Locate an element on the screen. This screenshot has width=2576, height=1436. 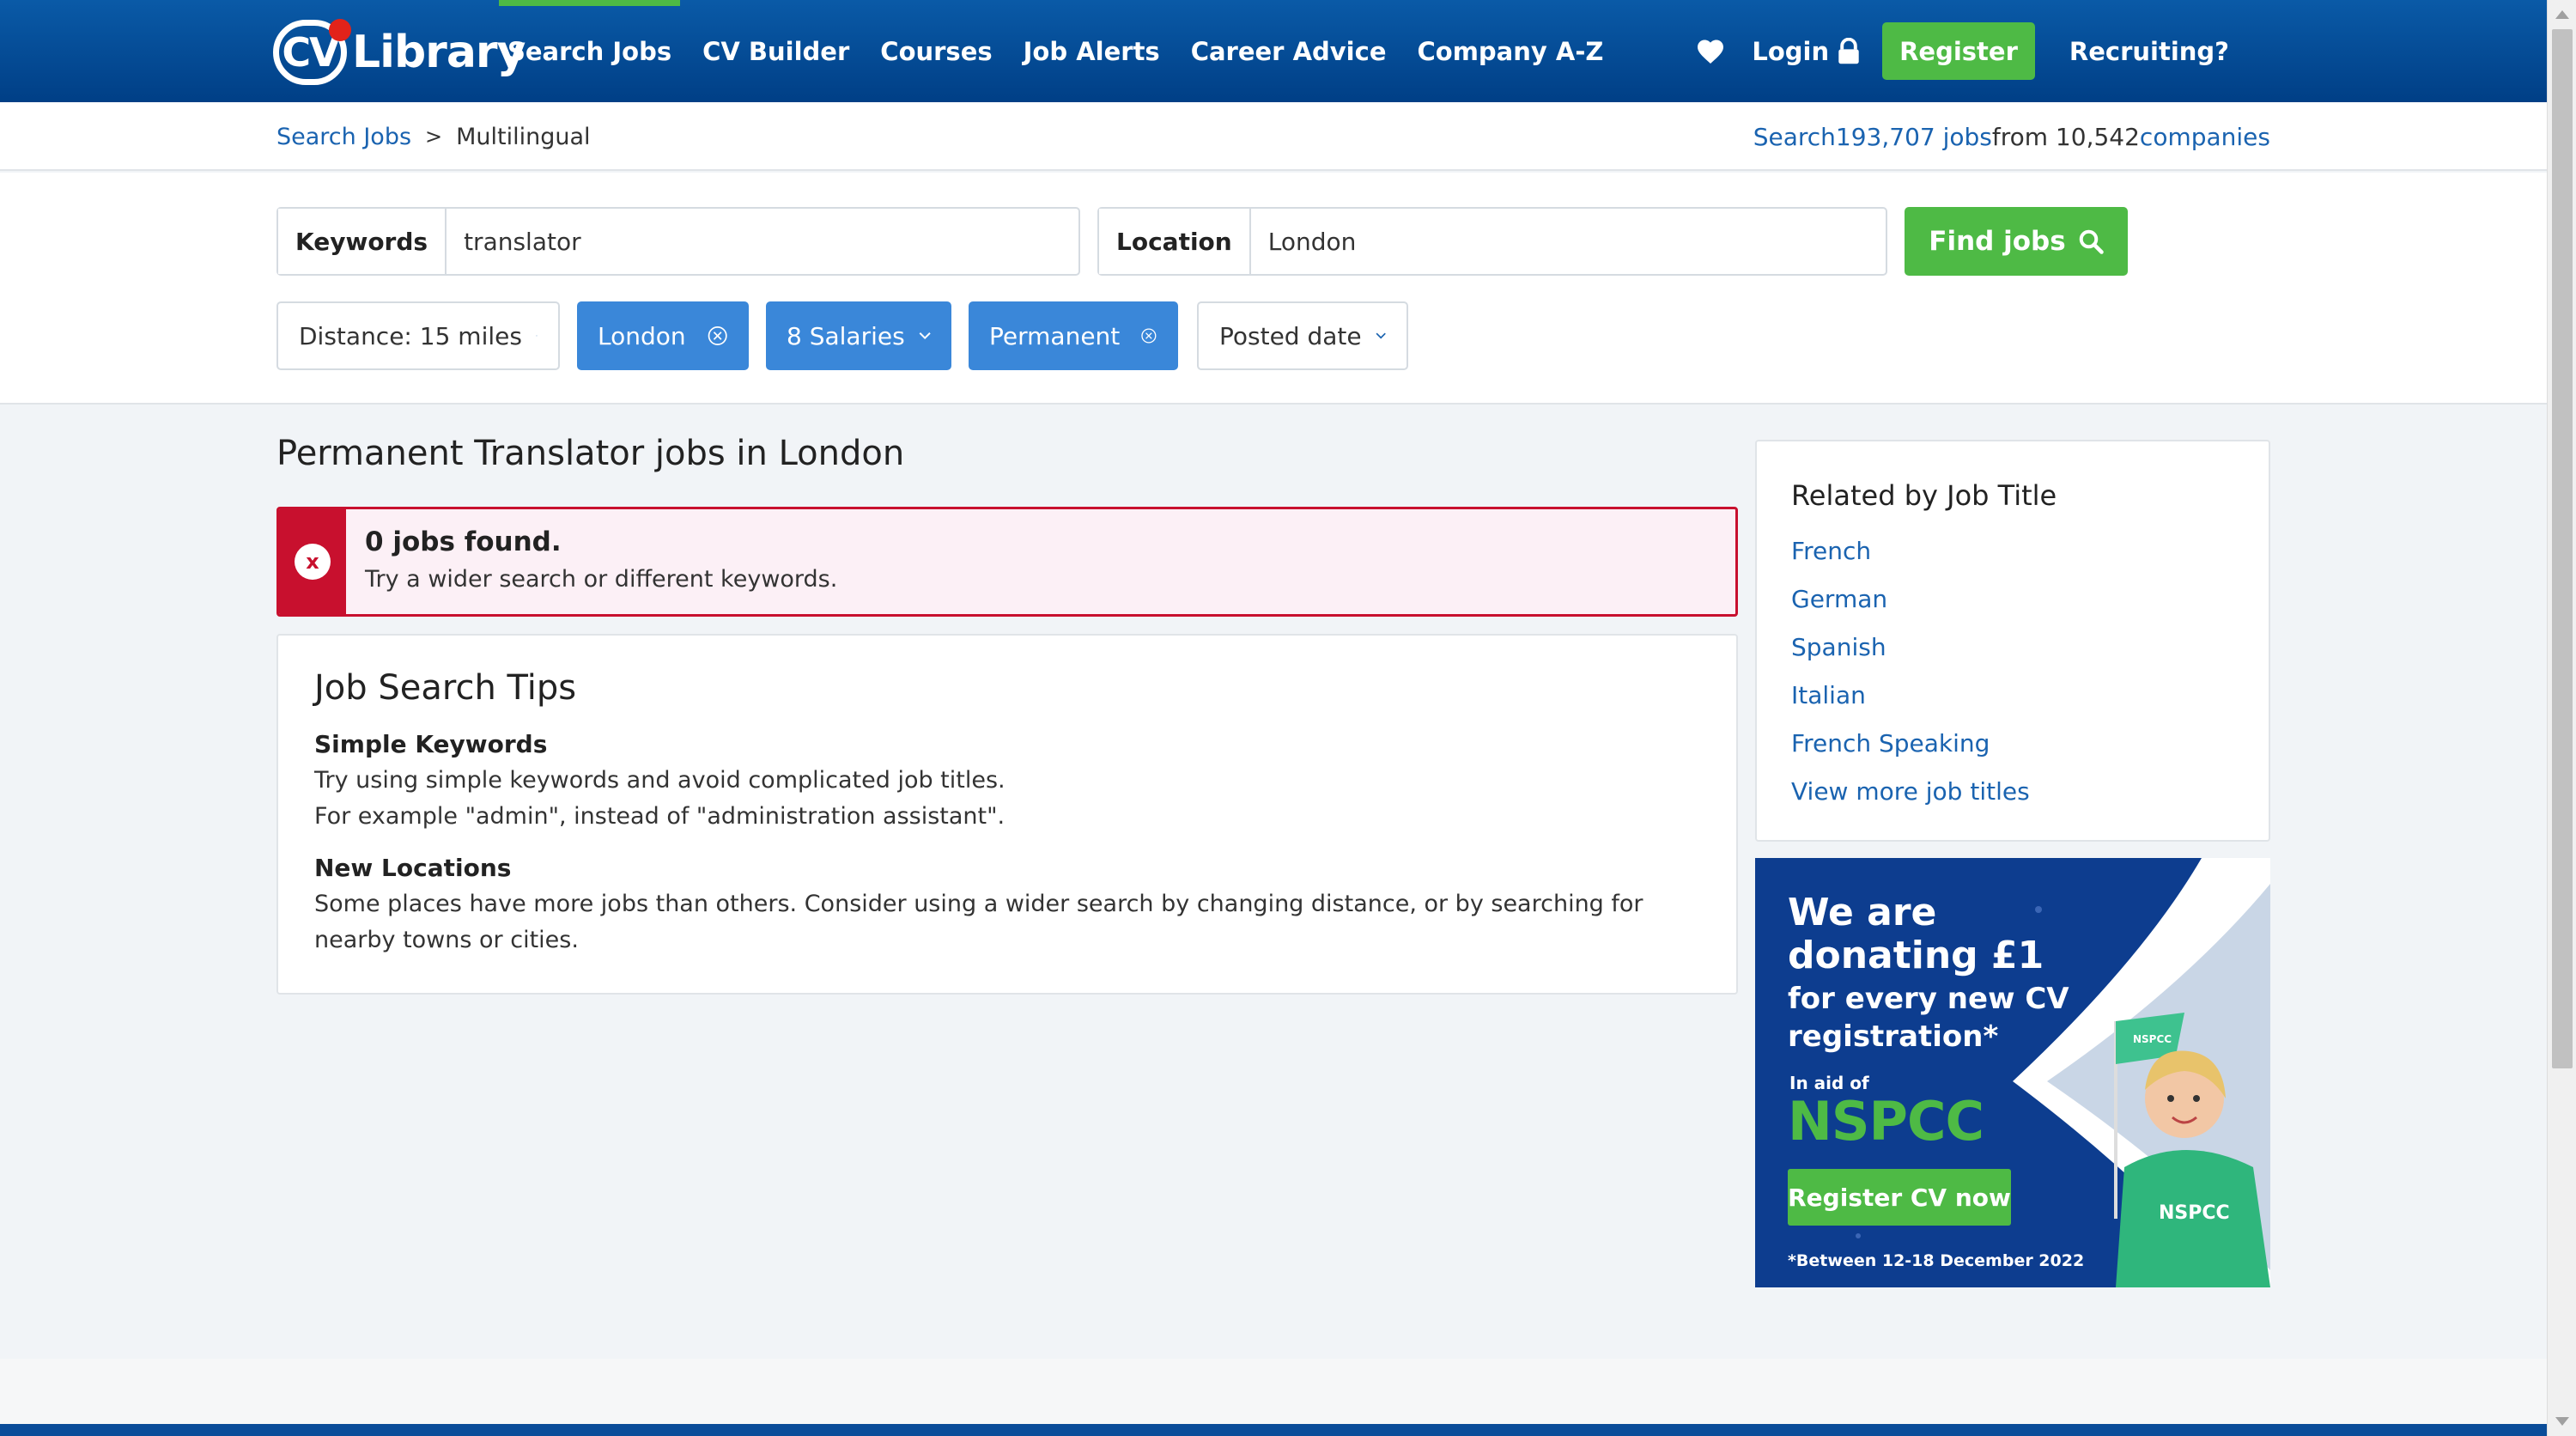
related-item: French is located at coordinates (1910, 551).